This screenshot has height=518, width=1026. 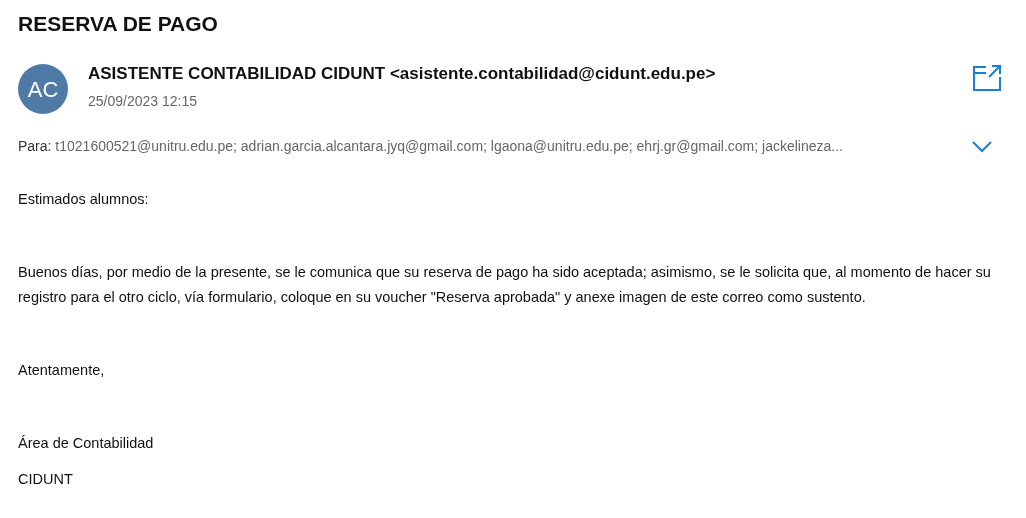 What do you see at coordinates (35, 146) in the screenshot?
I see `recipients-label: Para:` at bounding box center [35, 146].